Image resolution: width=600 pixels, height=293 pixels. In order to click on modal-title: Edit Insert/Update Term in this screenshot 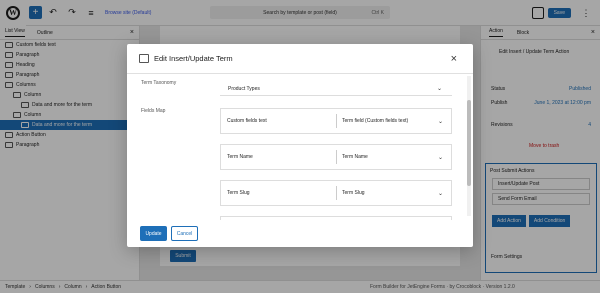, I will do `click(193, 58)`.